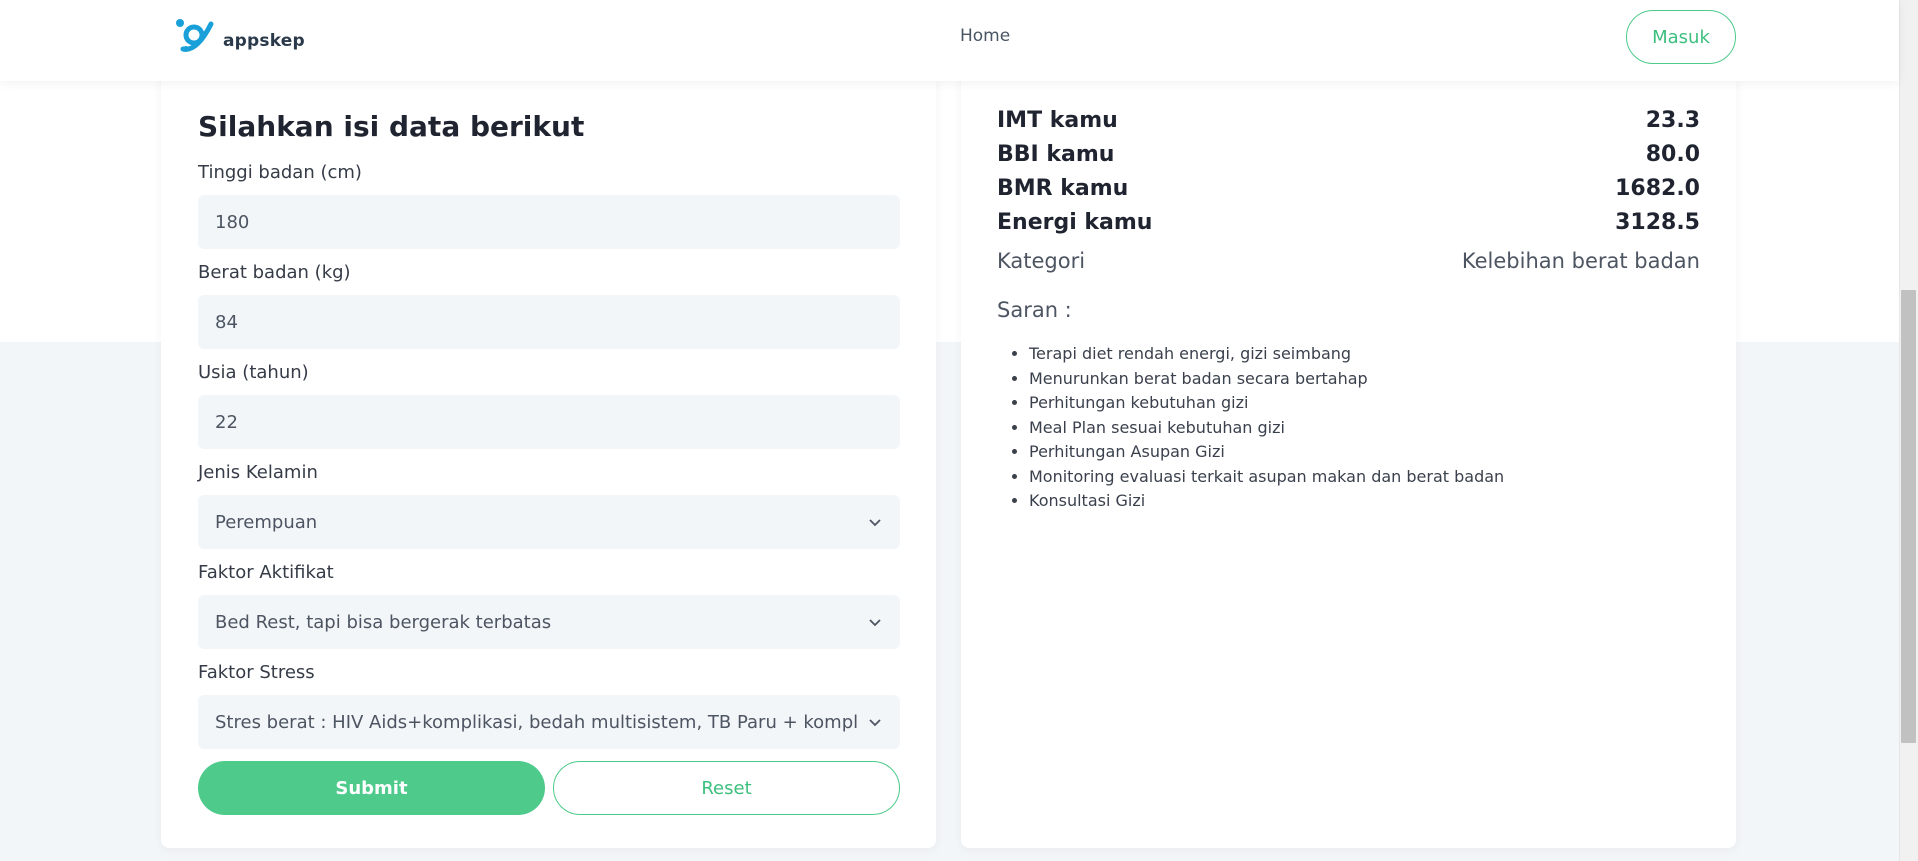  What do you see at coordinates (1266, 379) in the screenshot?
I see `list-item: Menurunkan berat badan secara bertahap` at bounding box center [1266, 379].